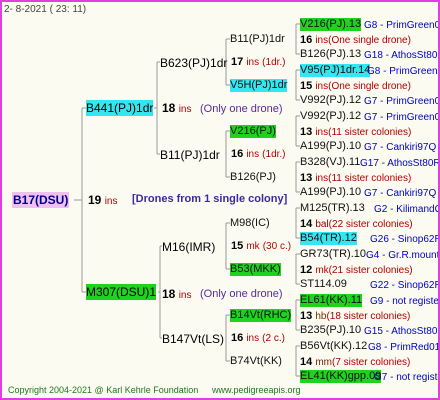 The image size is (440, 400). Describe the element at coordinates (68, 9) in the screenshot. I see `time-text: ( 23: 11)` at that location.